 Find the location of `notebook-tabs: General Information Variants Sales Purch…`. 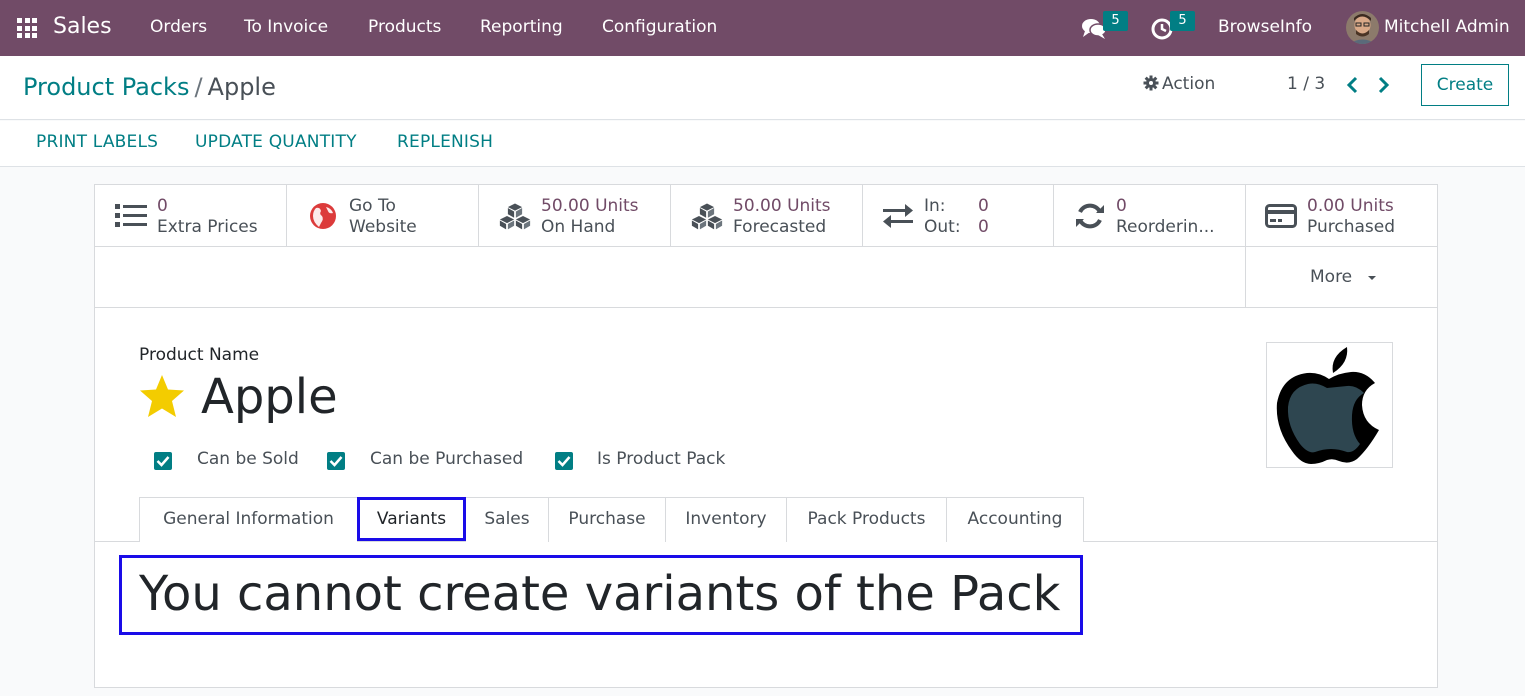

notebook-tabs: General Information Variants Sales Purch… is located at coordinates (766, 519).